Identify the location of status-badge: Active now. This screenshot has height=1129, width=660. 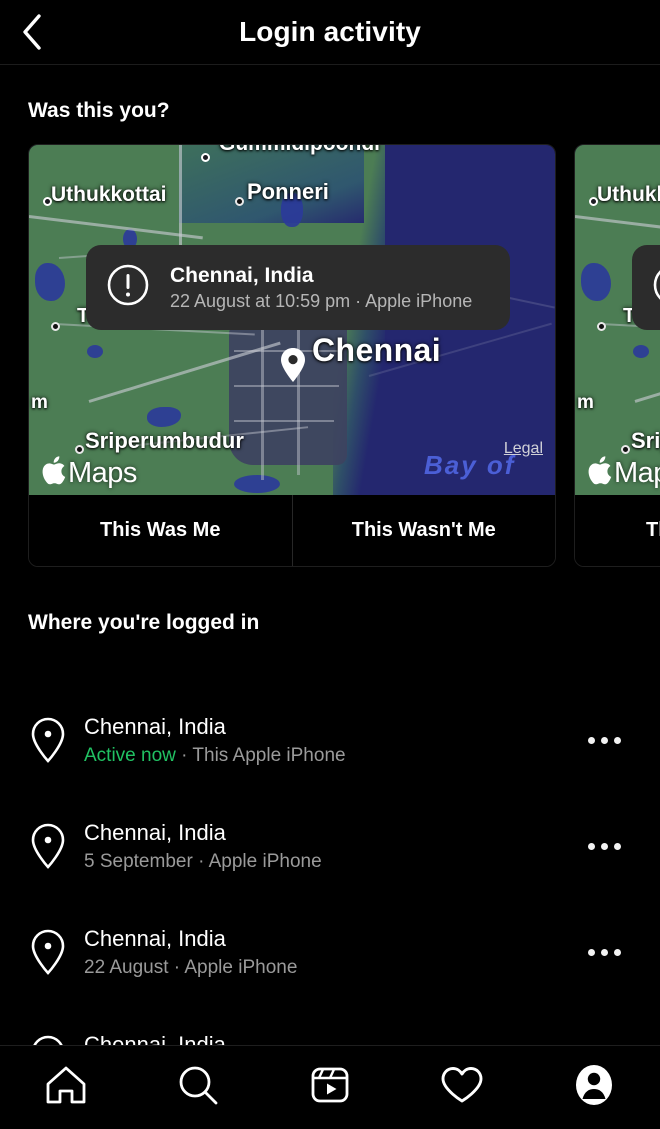
(130, 755).